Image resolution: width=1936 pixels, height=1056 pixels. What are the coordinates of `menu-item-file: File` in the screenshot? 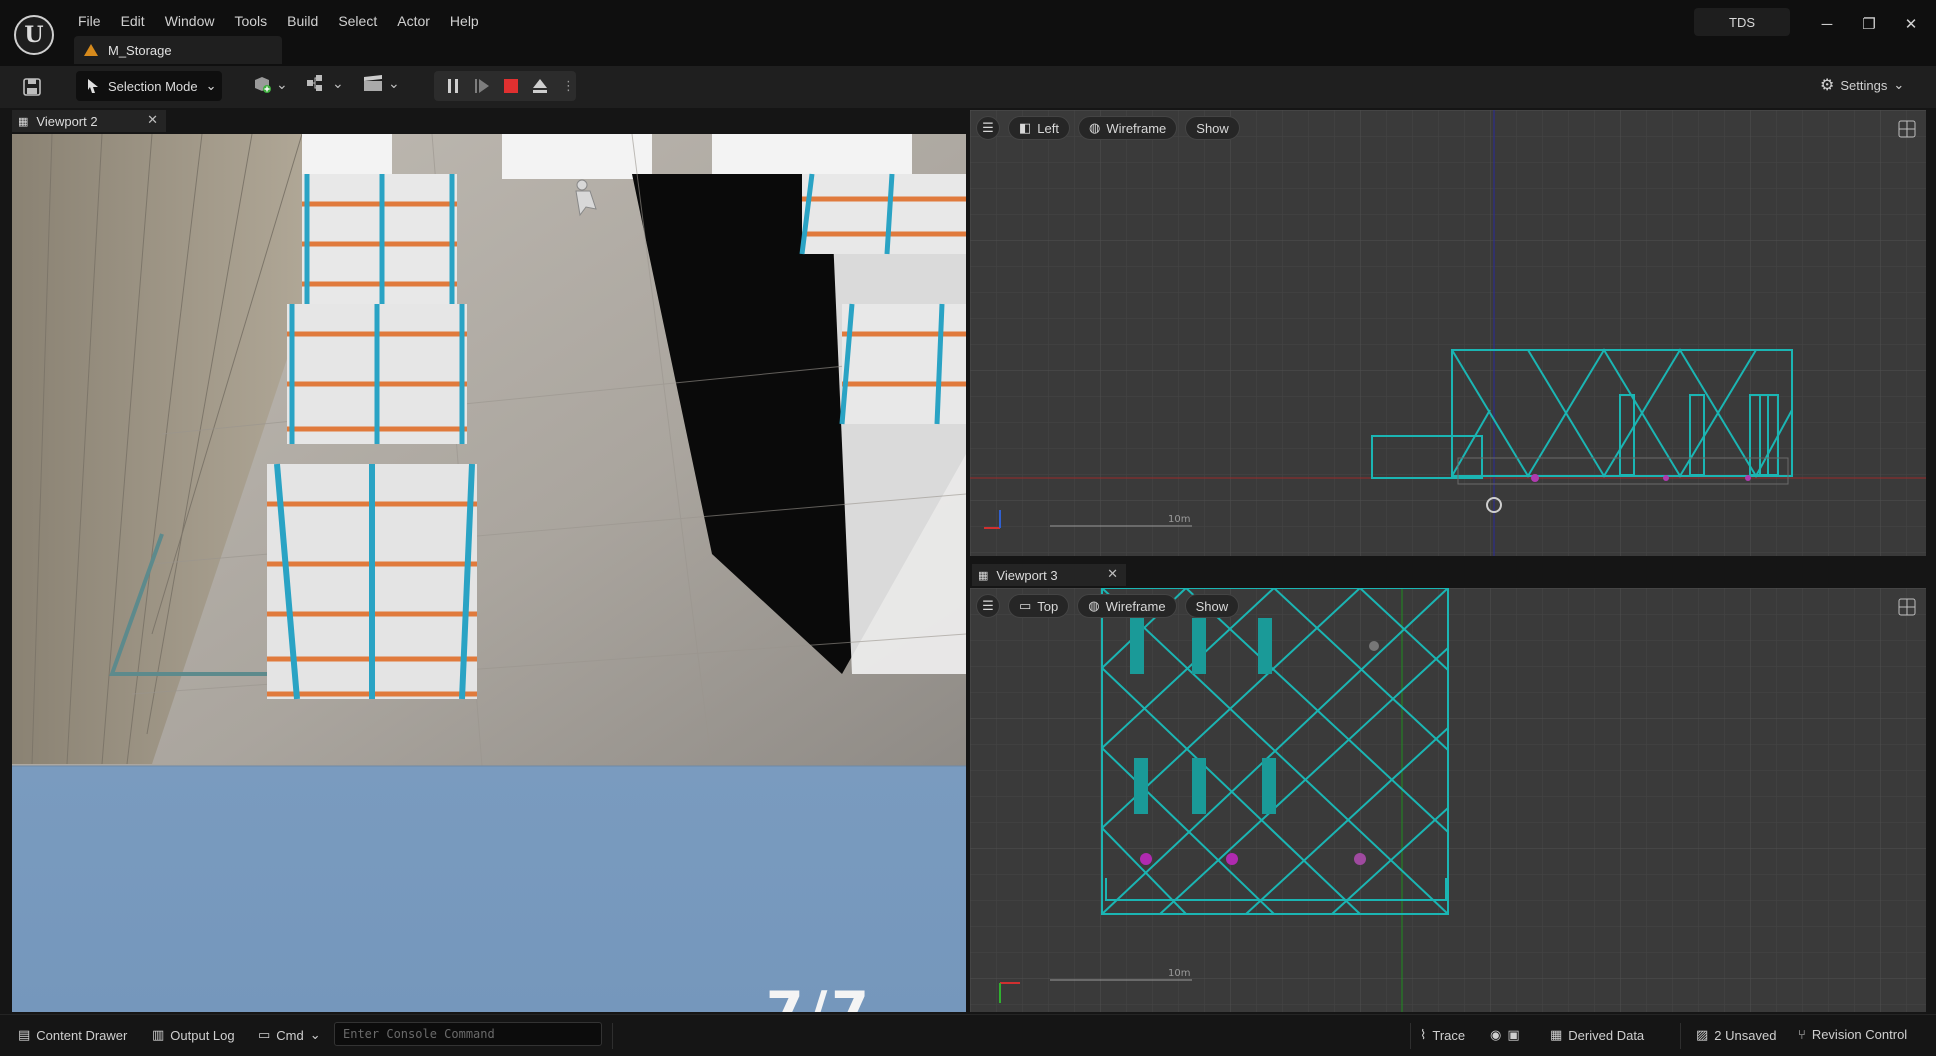 It's located at (89, 21).